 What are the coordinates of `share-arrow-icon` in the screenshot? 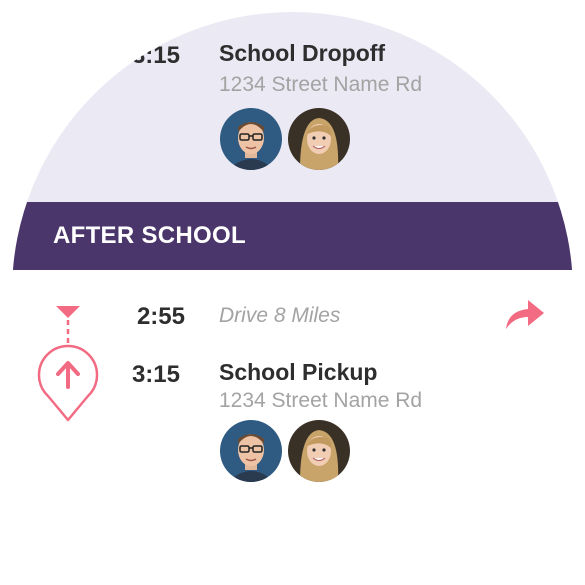 It's located at (525, 316).